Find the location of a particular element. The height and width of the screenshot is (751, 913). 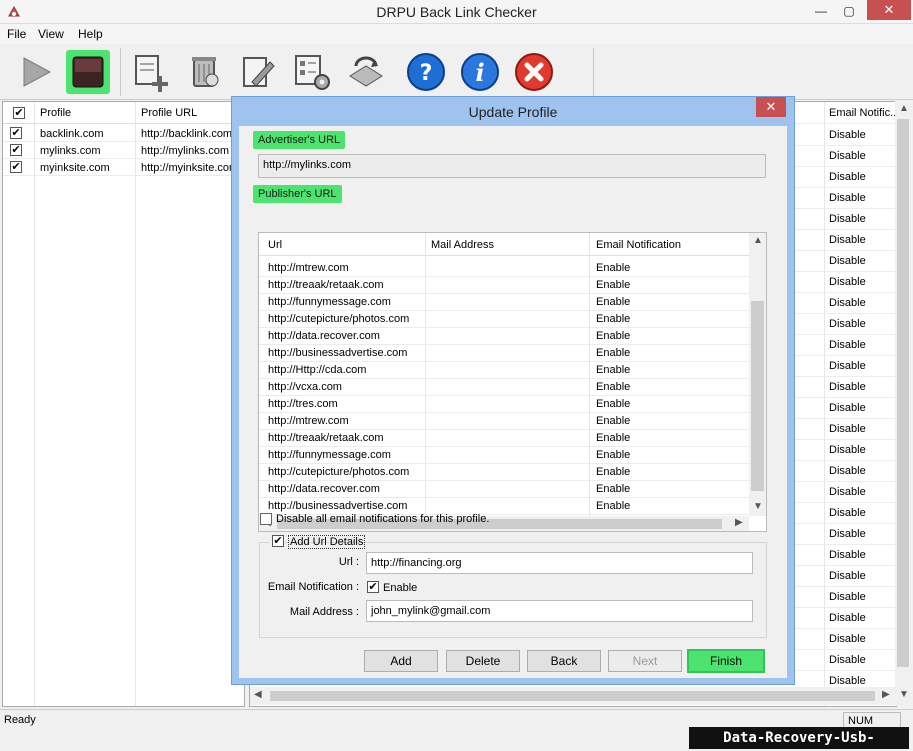

row-url: http://mylinks.com is located at coordinates (185, 151).